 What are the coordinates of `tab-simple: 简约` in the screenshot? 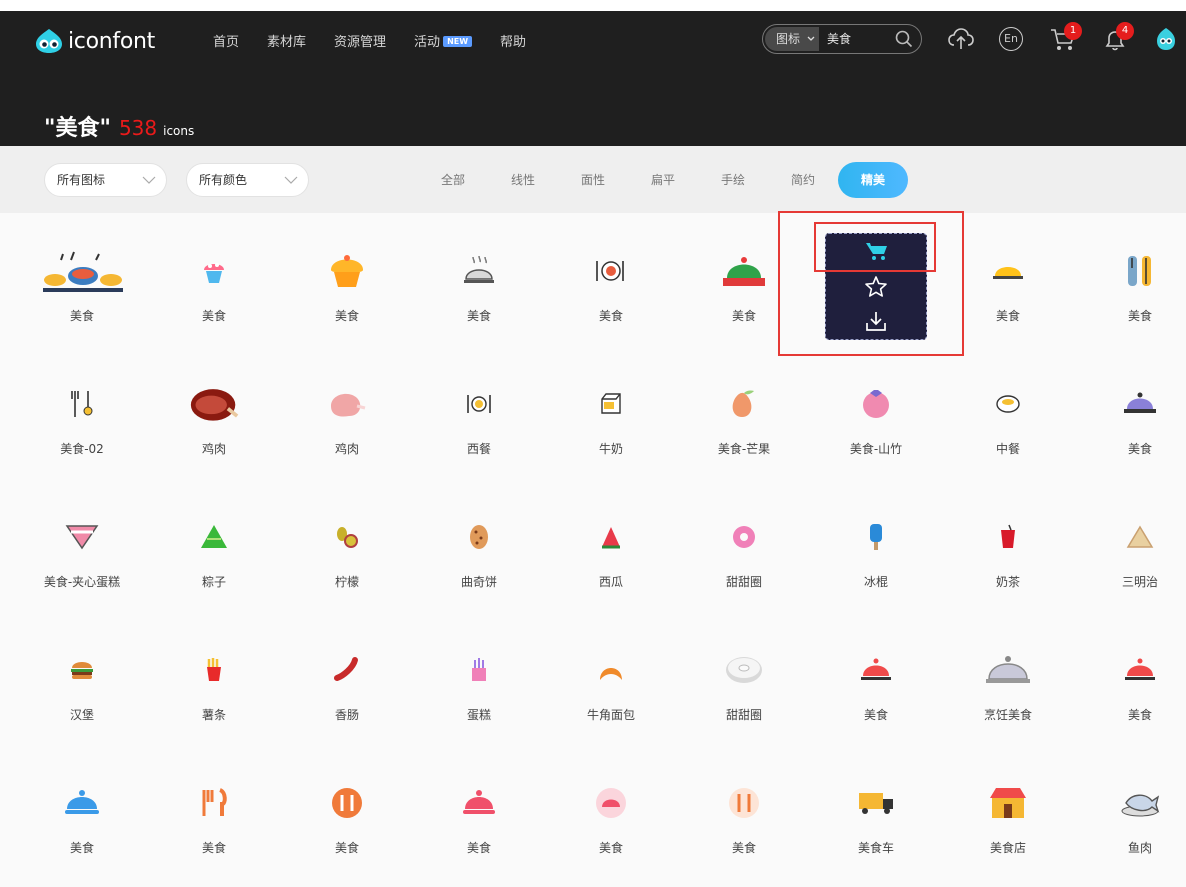 It's located at (803, 180).